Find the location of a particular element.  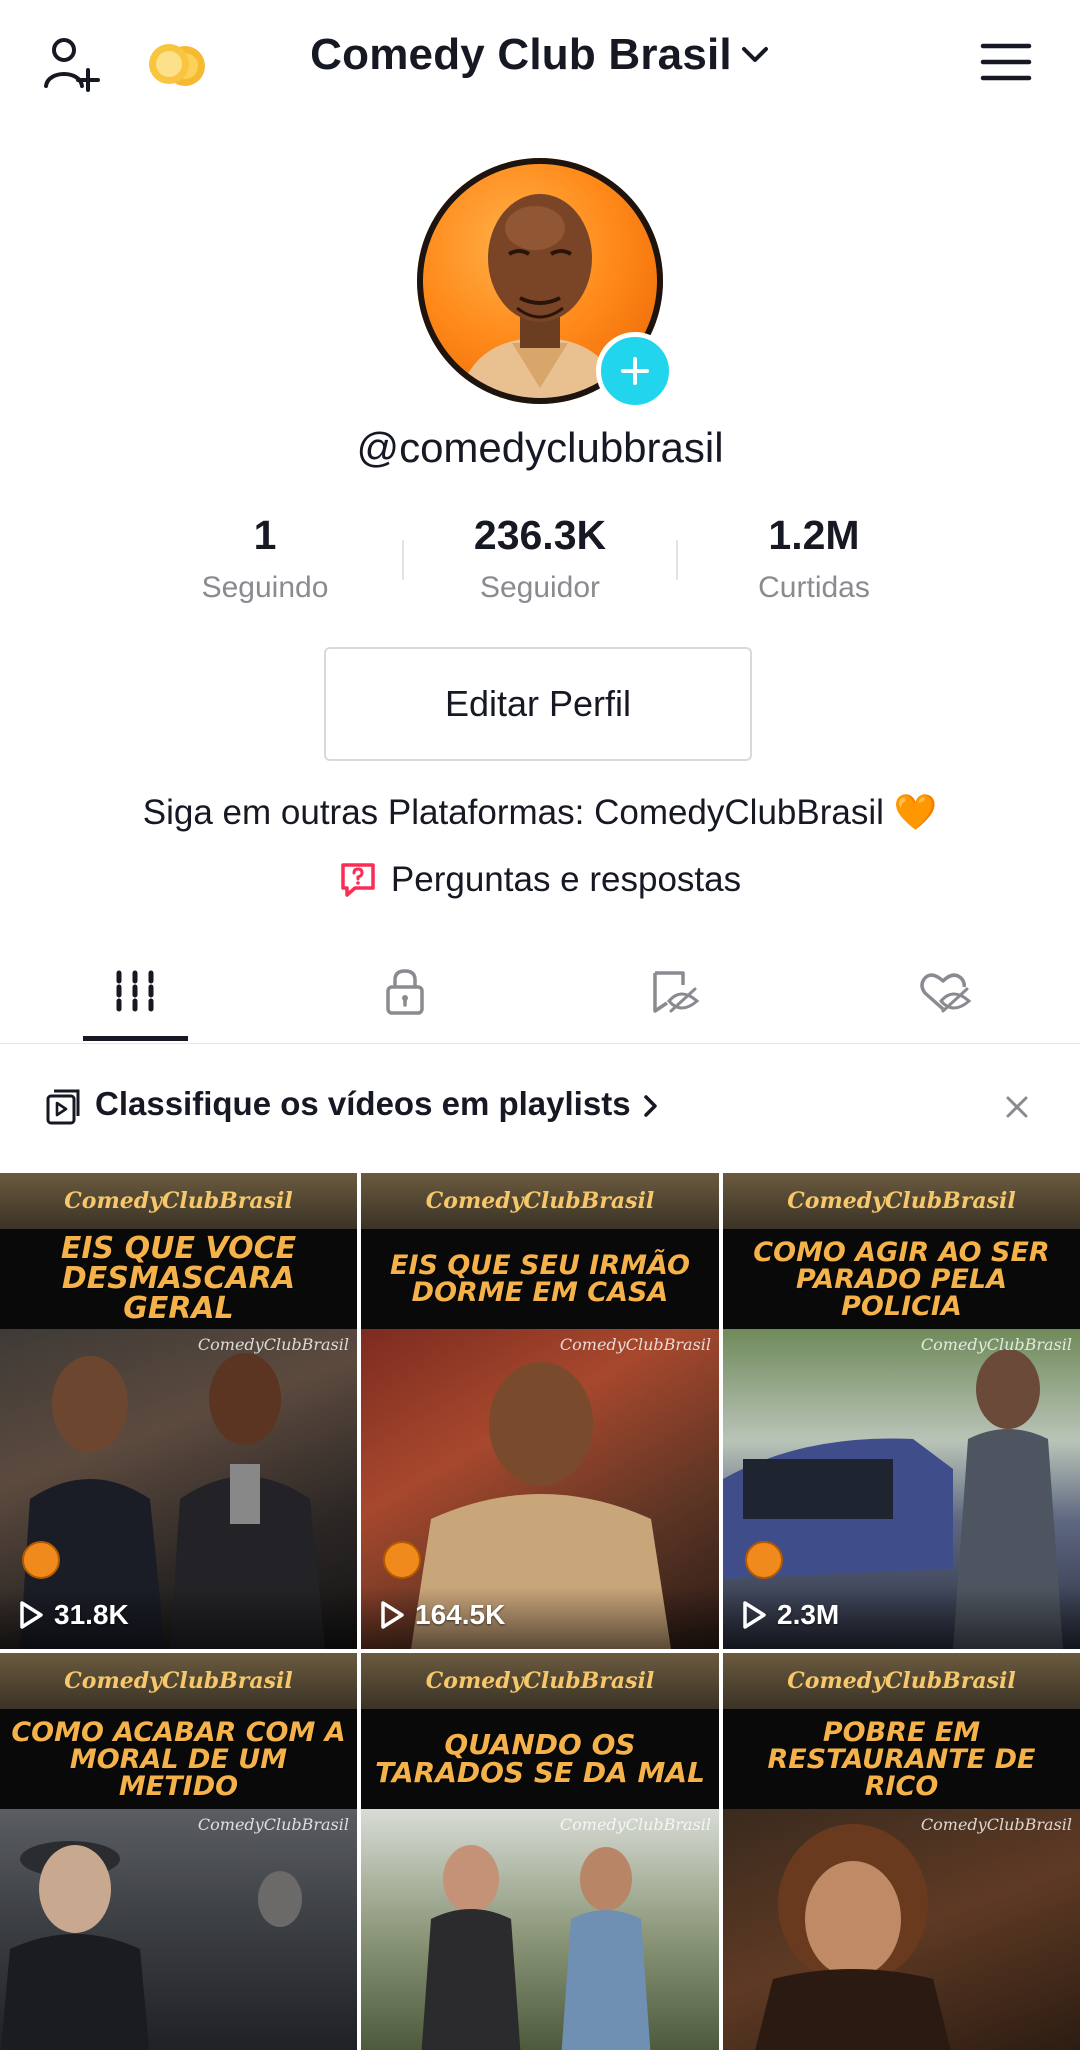

video-headline: COMO ACABAR COM A MORAL DE UM METIDO is located at coordinates (178, 1759).